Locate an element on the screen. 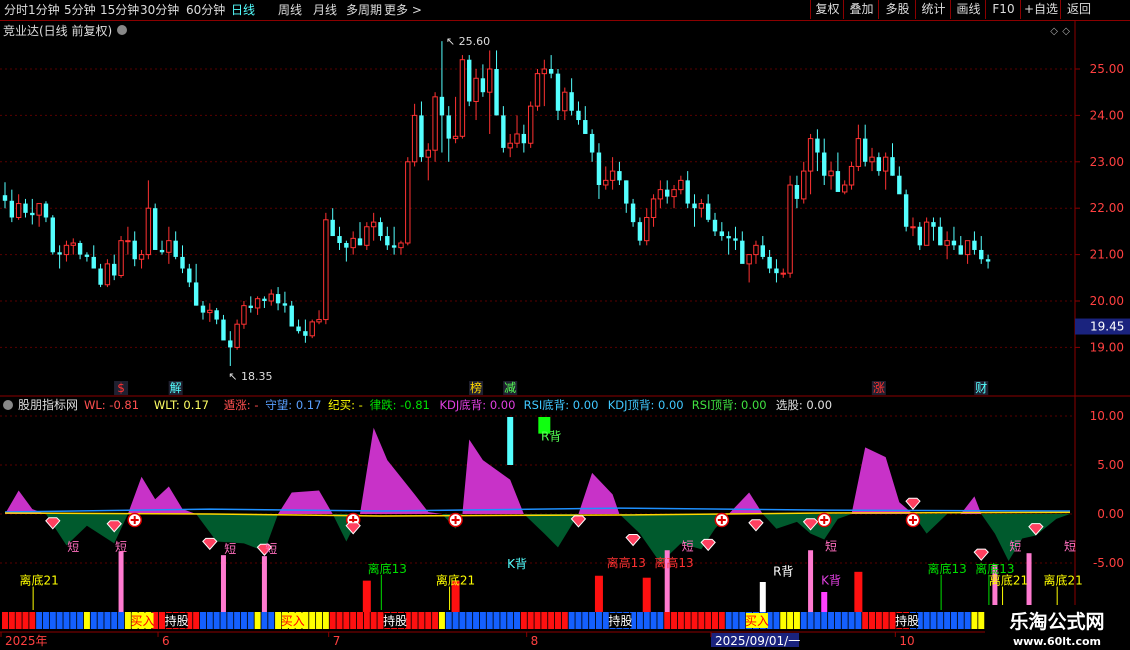 The image size is (1130, 650). toolbar-button-5: F10 is located at coordinates (1003, 9).